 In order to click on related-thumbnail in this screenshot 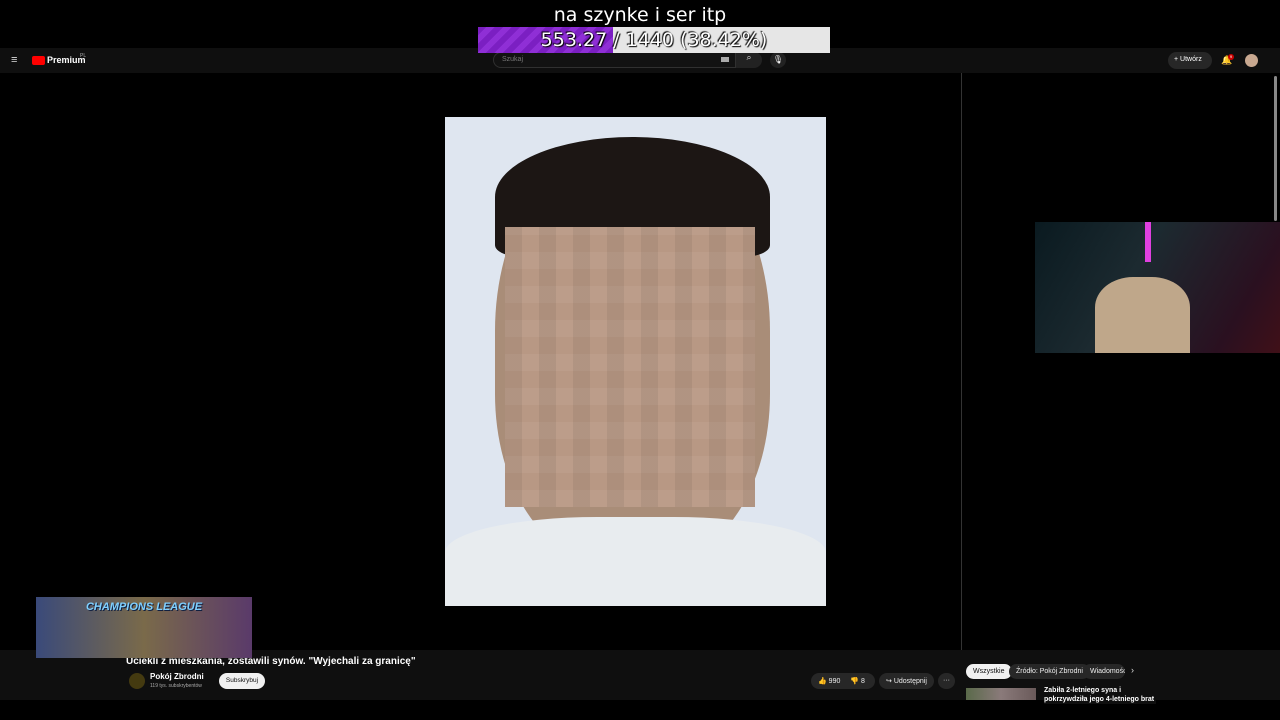, I will do `click(1001, 694)`.